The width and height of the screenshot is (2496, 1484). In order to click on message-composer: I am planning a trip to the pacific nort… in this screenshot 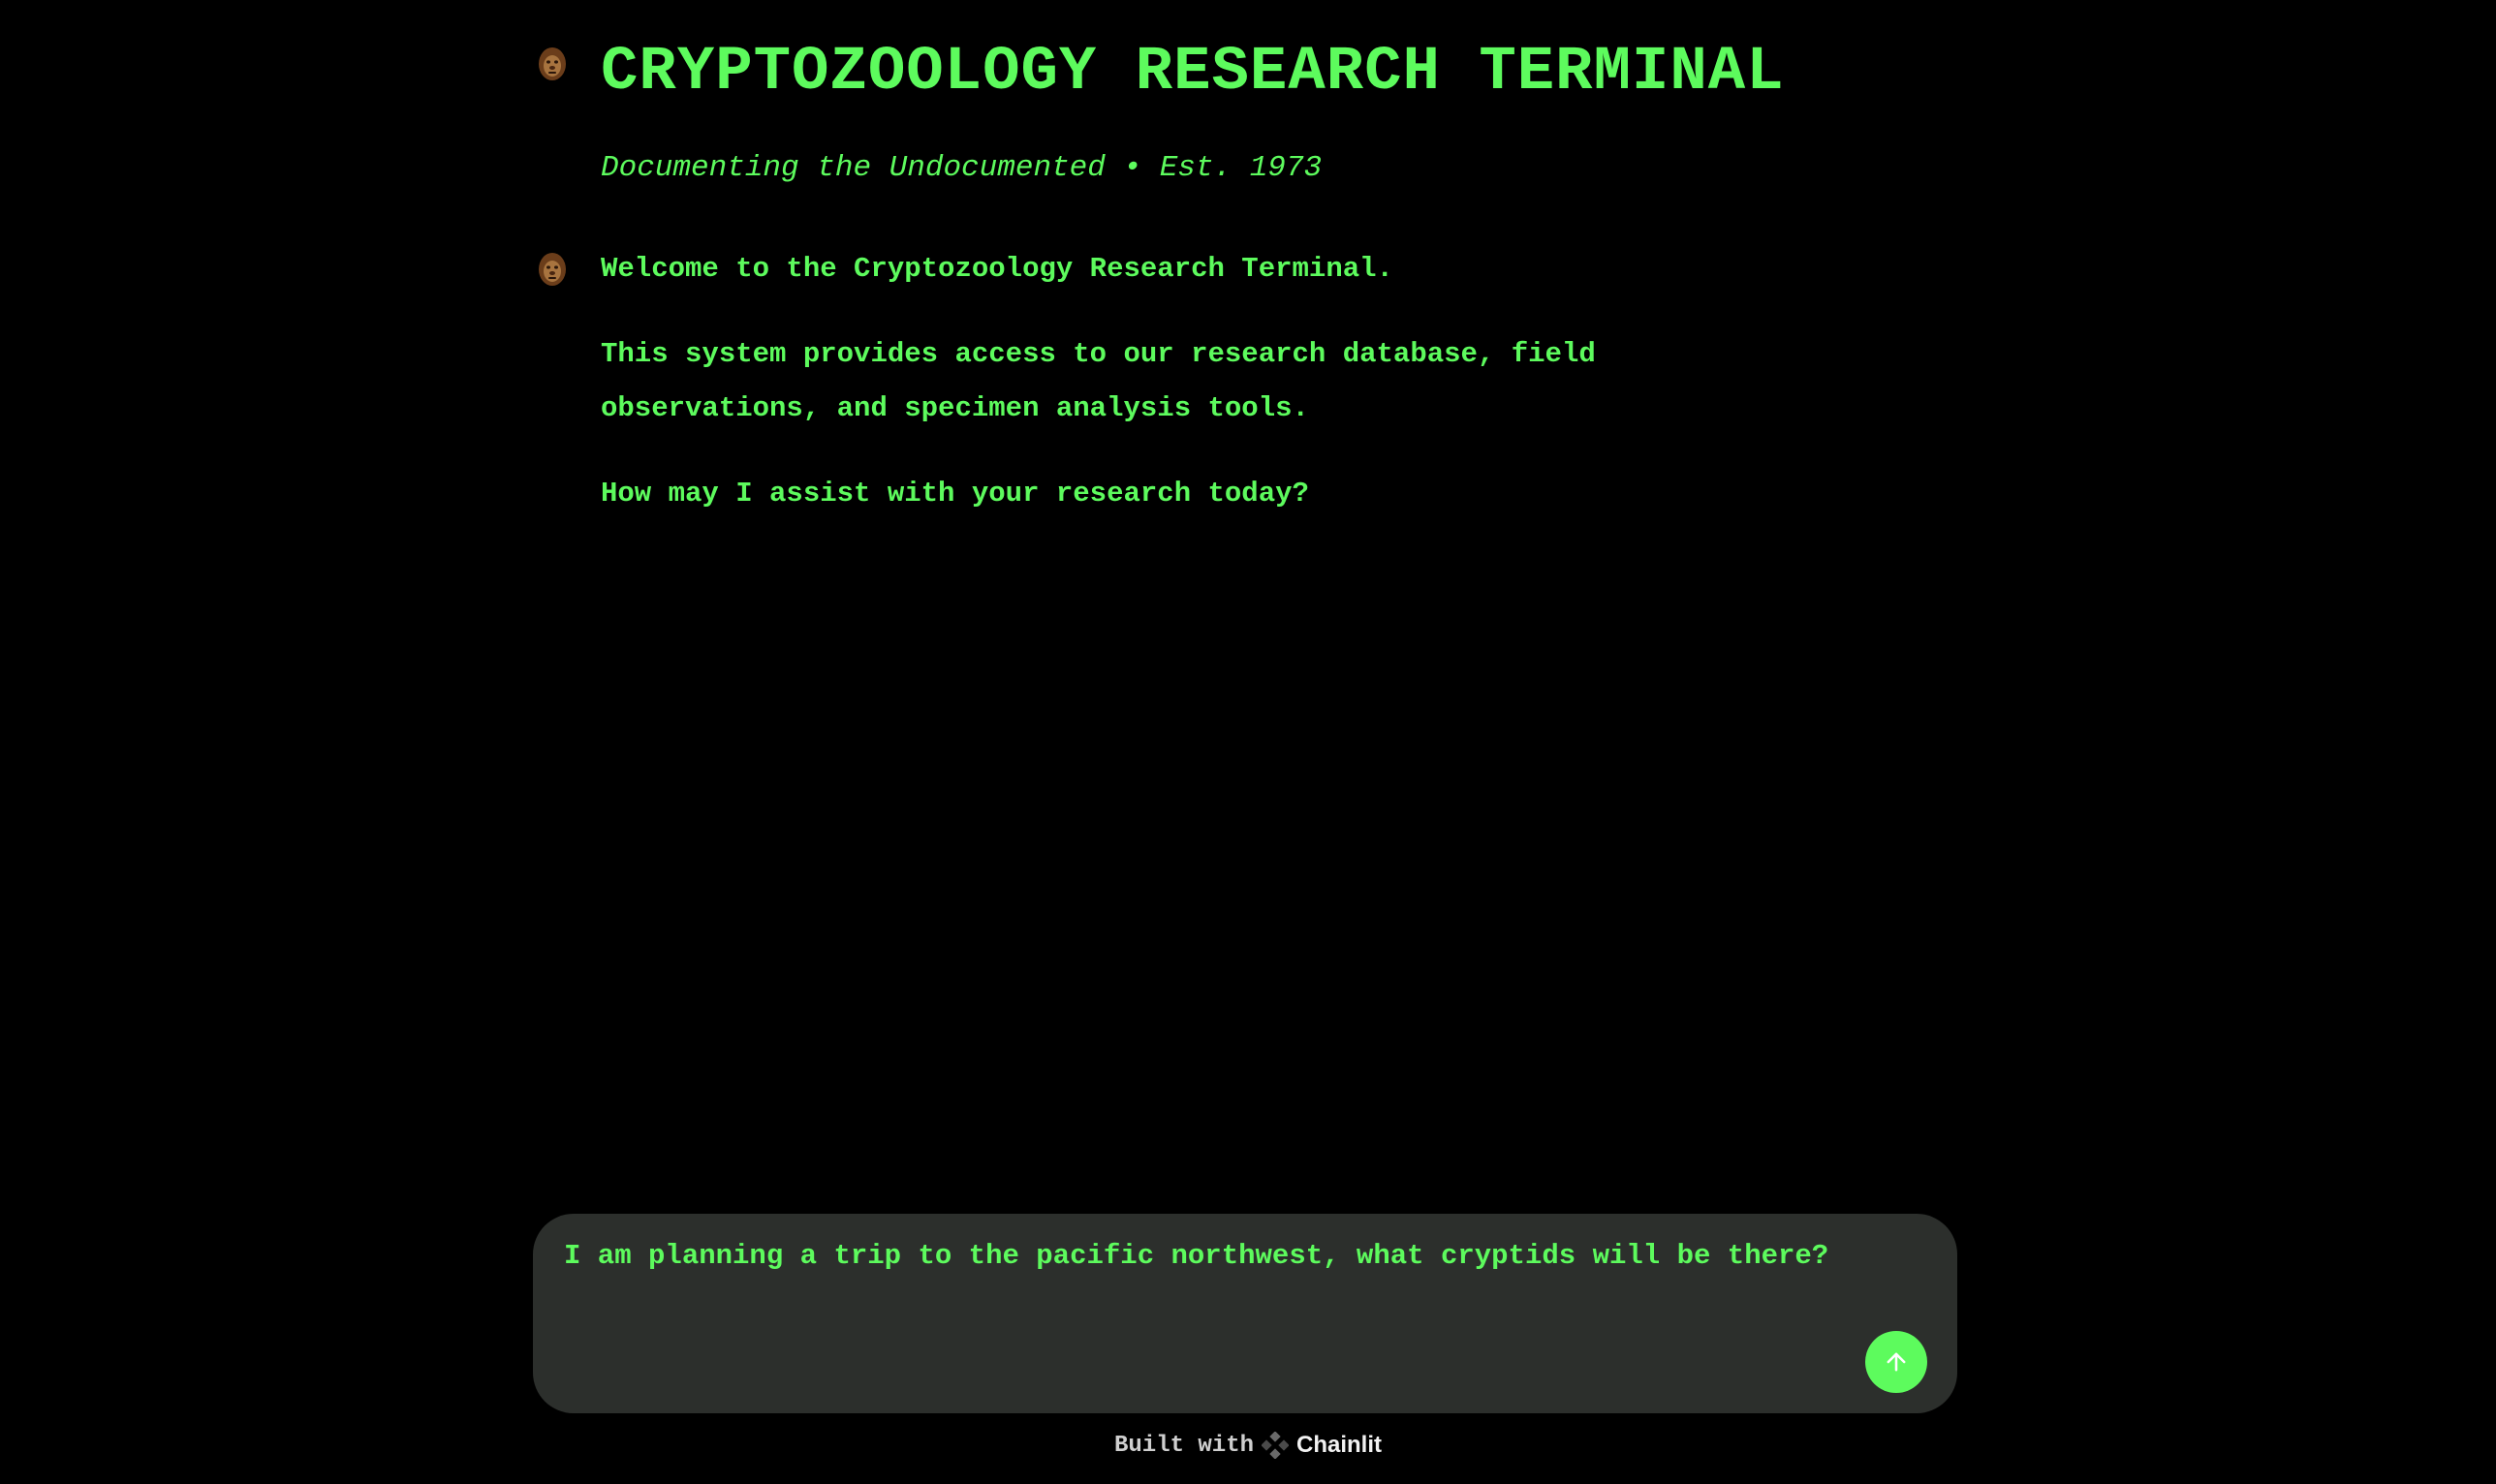, I will do `click(1245, 1313)`.